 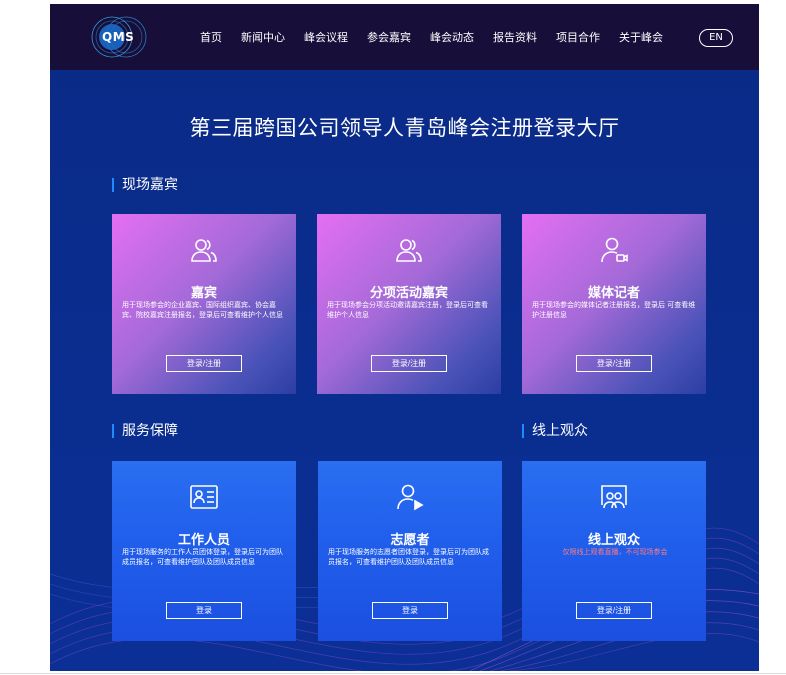 I want to click on logo-text: QMS, so click(x=118, y=37).